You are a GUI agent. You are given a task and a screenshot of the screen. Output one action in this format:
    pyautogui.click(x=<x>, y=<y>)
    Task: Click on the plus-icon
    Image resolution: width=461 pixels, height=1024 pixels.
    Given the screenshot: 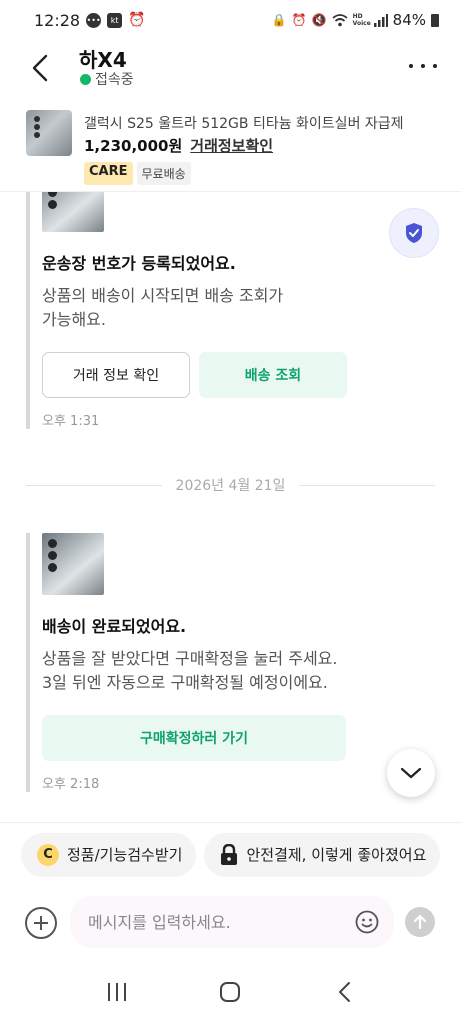 What is the action you would take?
    pyautogui.click(x=41, y=923)
    